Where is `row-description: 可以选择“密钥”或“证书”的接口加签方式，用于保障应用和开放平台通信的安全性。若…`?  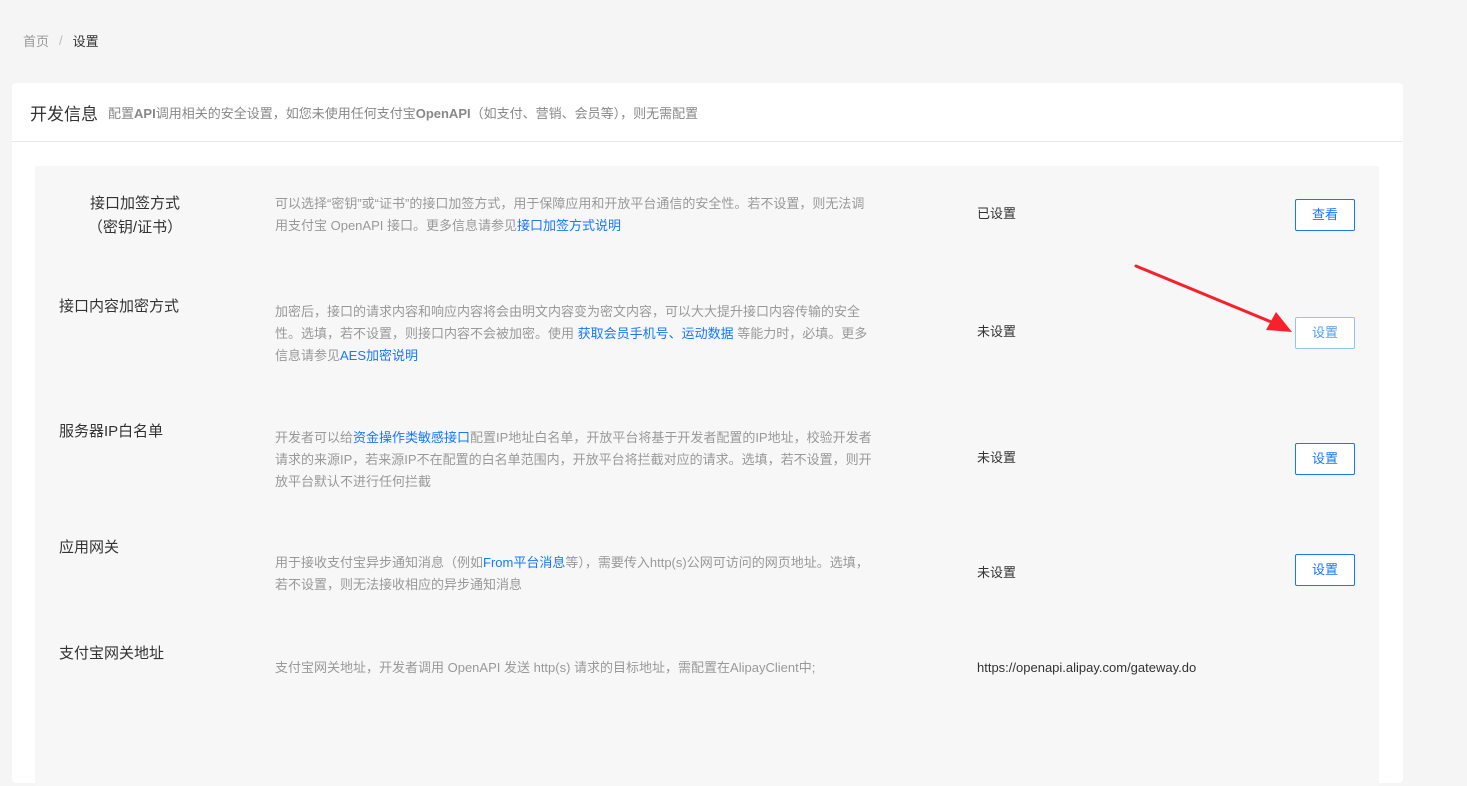 row-description: 可以选择“密钥”或“证书”的接口加签方式，用于保障应用和开放平台通信的安全性。若… is located at coordinates (570, 214).